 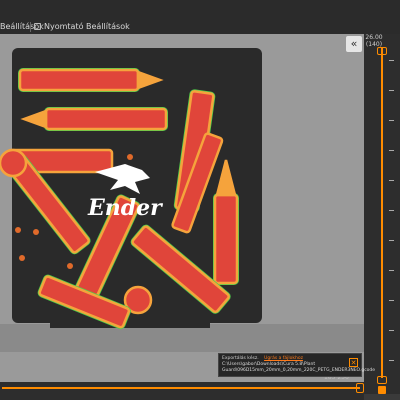 I want to click on lock-icon, so click(x=382, y=390).